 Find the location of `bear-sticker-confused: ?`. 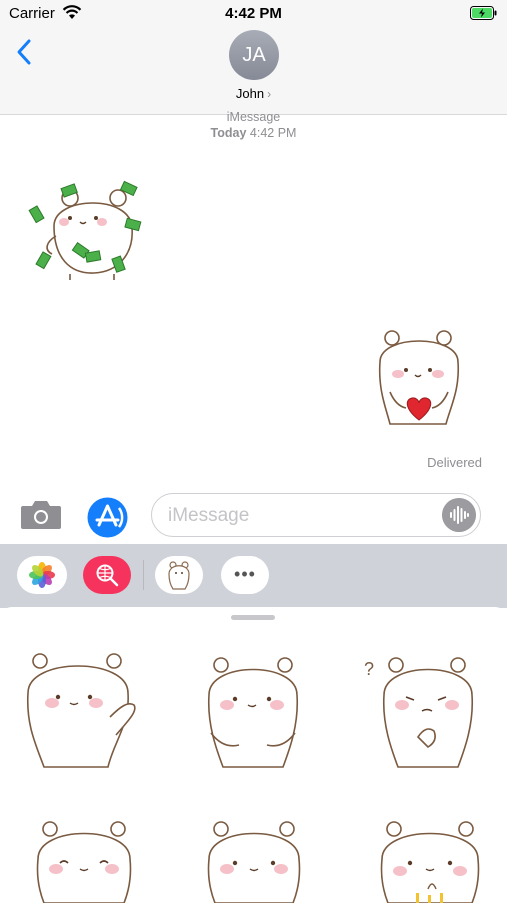

bear-sticker-confused: ? is located at coordinates (421, 713).